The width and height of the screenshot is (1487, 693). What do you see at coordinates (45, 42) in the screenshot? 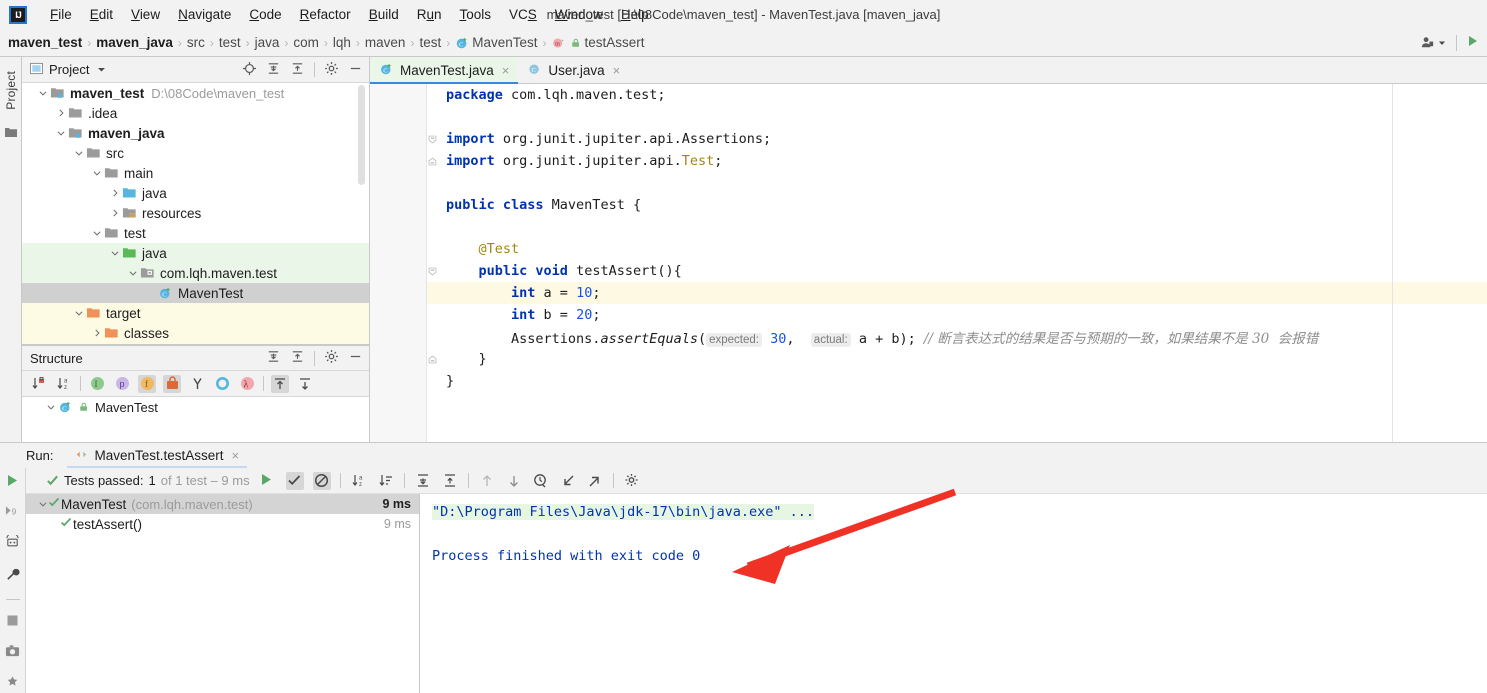
I see `breadcrumb-item-maven-test: maven_test` at bounding box center [45, 42].